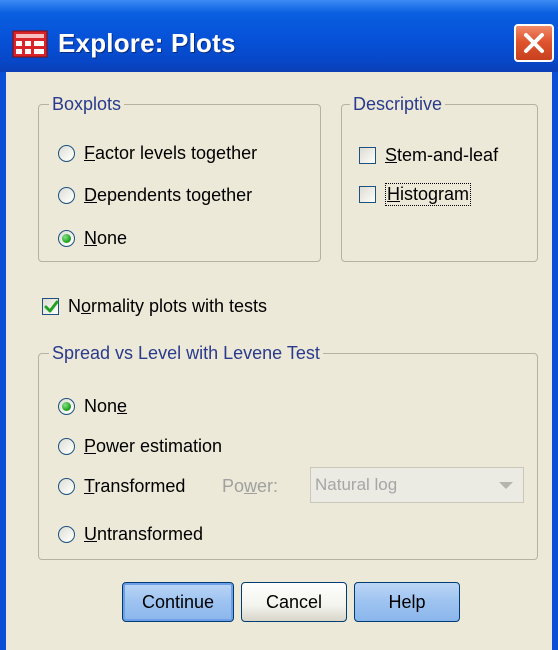  Describe the element at coordinates (294, 602) in the screenshot. I see `cancel-button: Cancel` at that location.